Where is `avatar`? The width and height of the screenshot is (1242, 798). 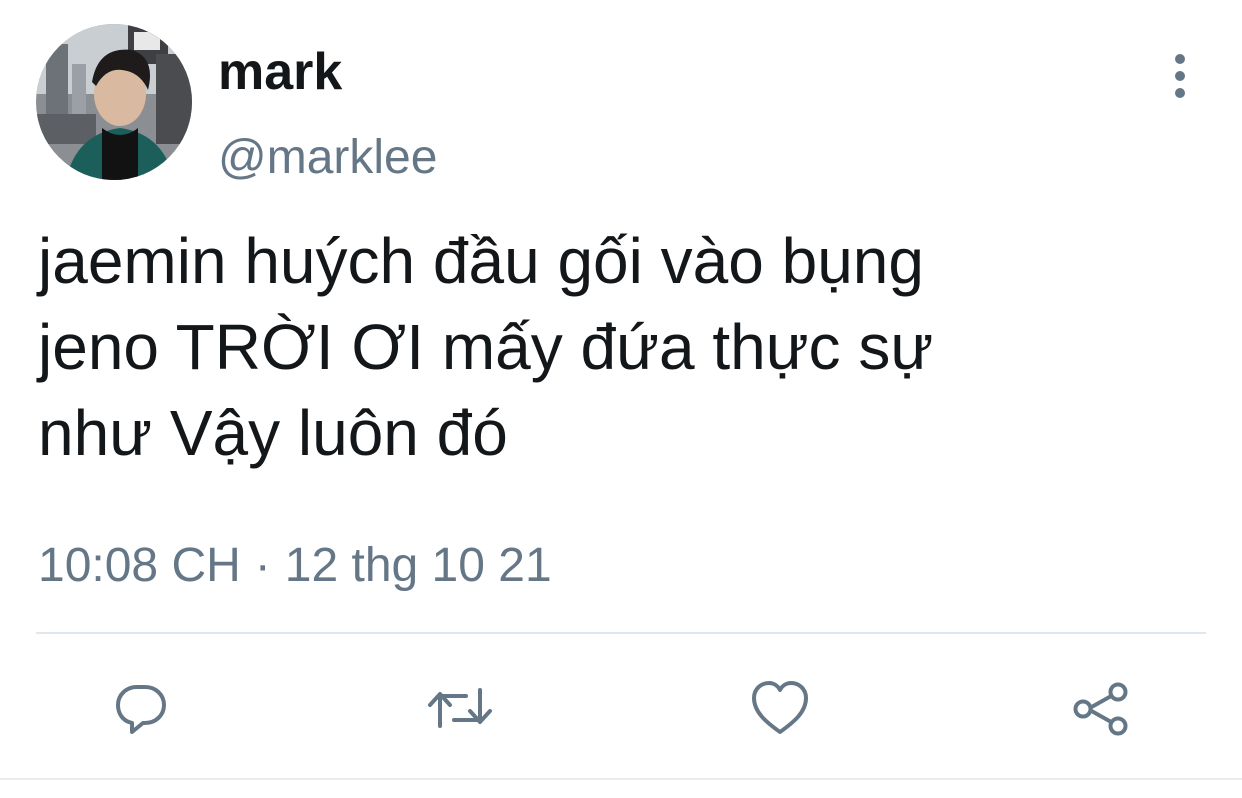 avatar is located at coordinates (114, 102).